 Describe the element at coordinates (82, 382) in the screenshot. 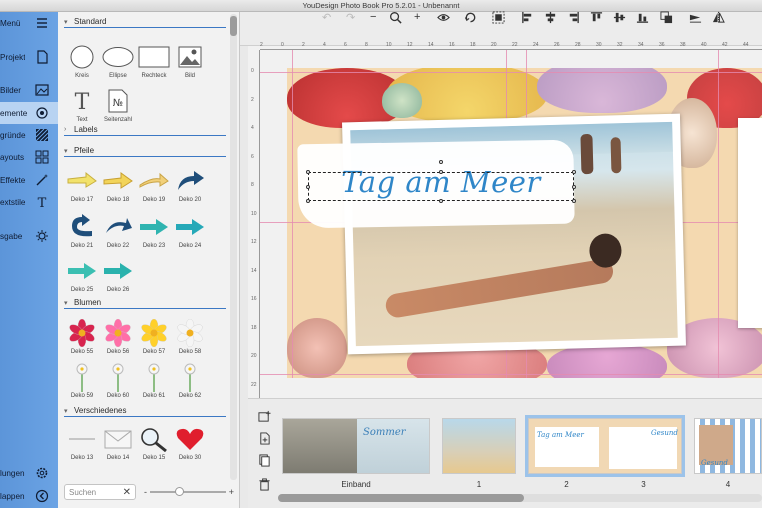

I see `element-deko-flower: Deko 59` at that location.